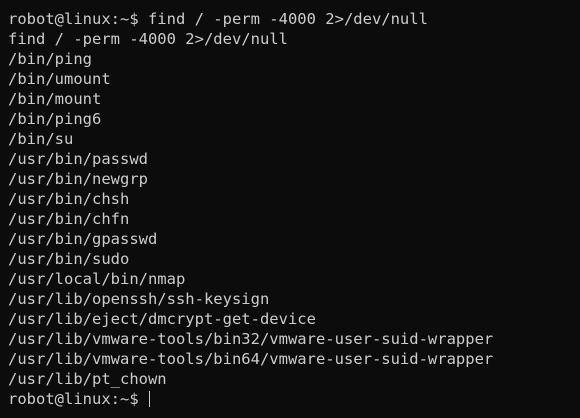 This screenshot has width=580, height=418. Describe the element at coordinates (162, 319) in the screenshot. I see `terminal-line: /usr/lib/eject/dmcrypt-get-device` at that location.